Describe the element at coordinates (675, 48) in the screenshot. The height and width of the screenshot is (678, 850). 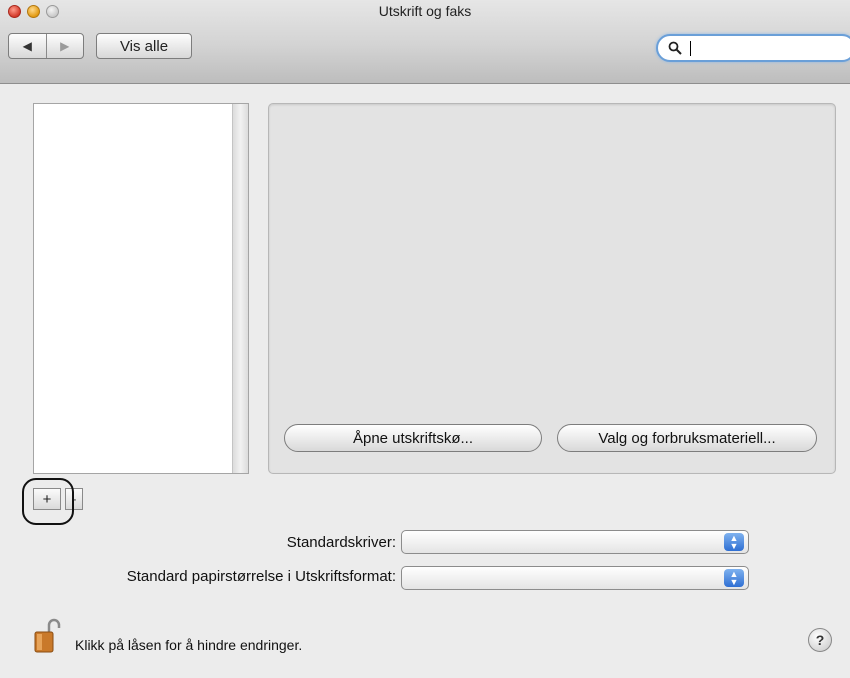
I see `search-icon` at that location.